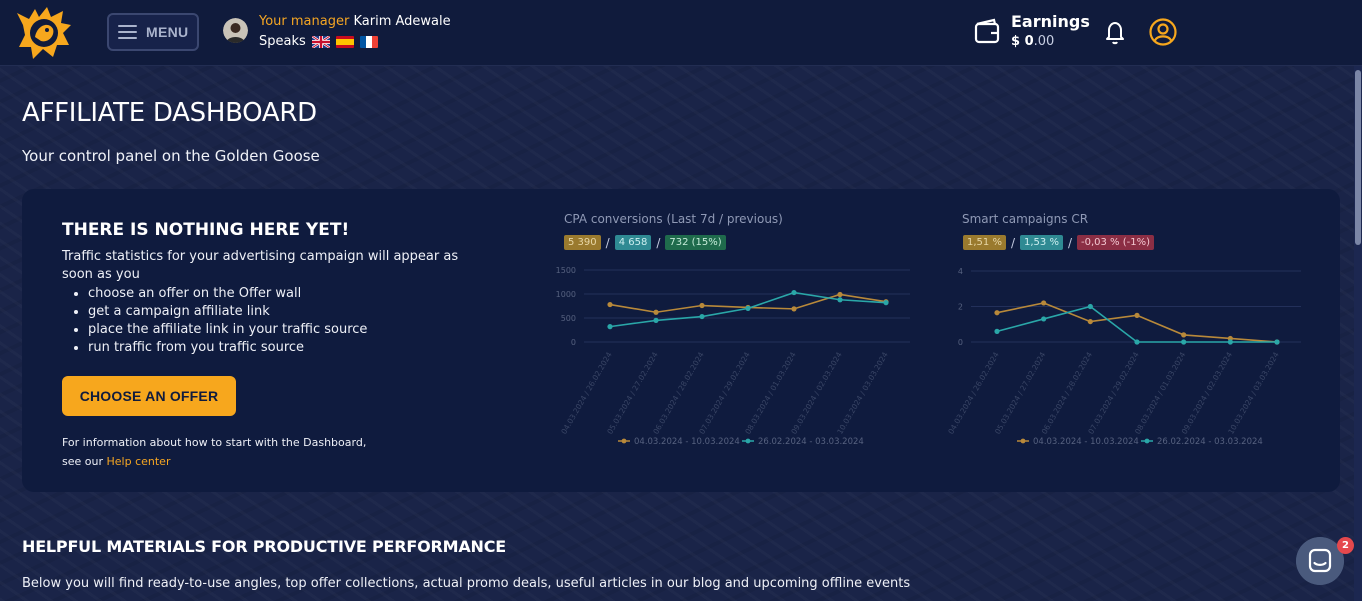 This screenshot has height=601, width=1362. What do you see at coordinates (695, 242) in the screenshot?
I see `cpa-diff-chip: 732 (15%)` at bounding box center [695, 242].